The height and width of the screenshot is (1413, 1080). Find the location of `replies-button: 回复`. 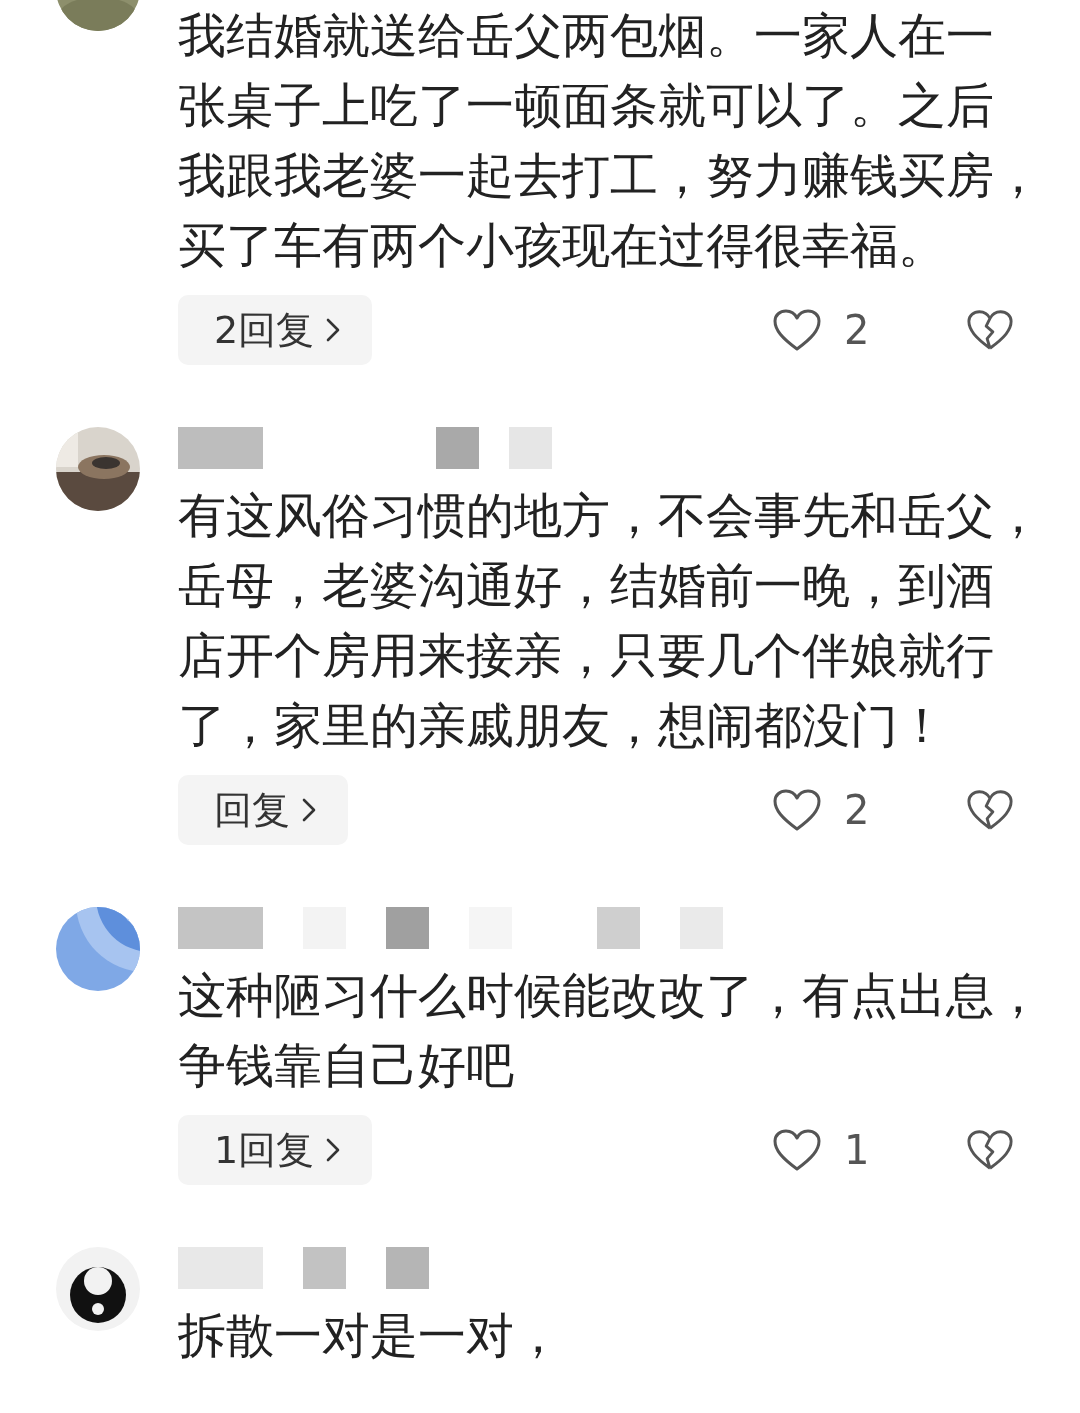

replies-button: 回复 is located at coordinates (263, 810).